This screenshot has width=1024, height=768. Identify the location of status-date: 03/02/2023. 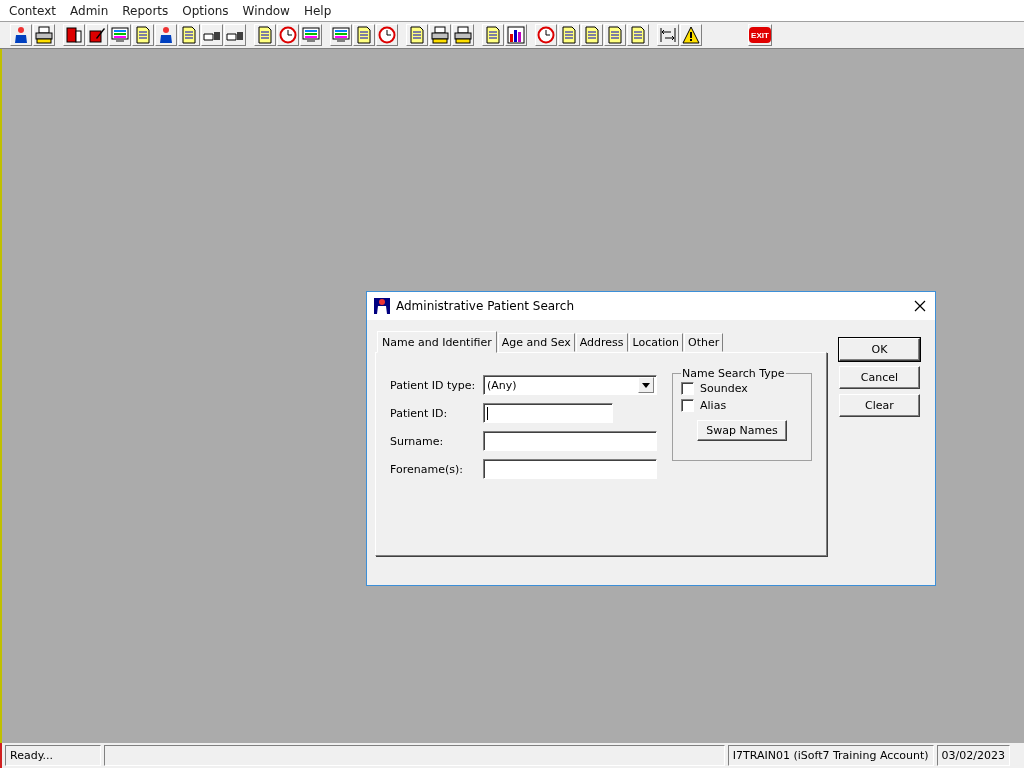
(973, 755).